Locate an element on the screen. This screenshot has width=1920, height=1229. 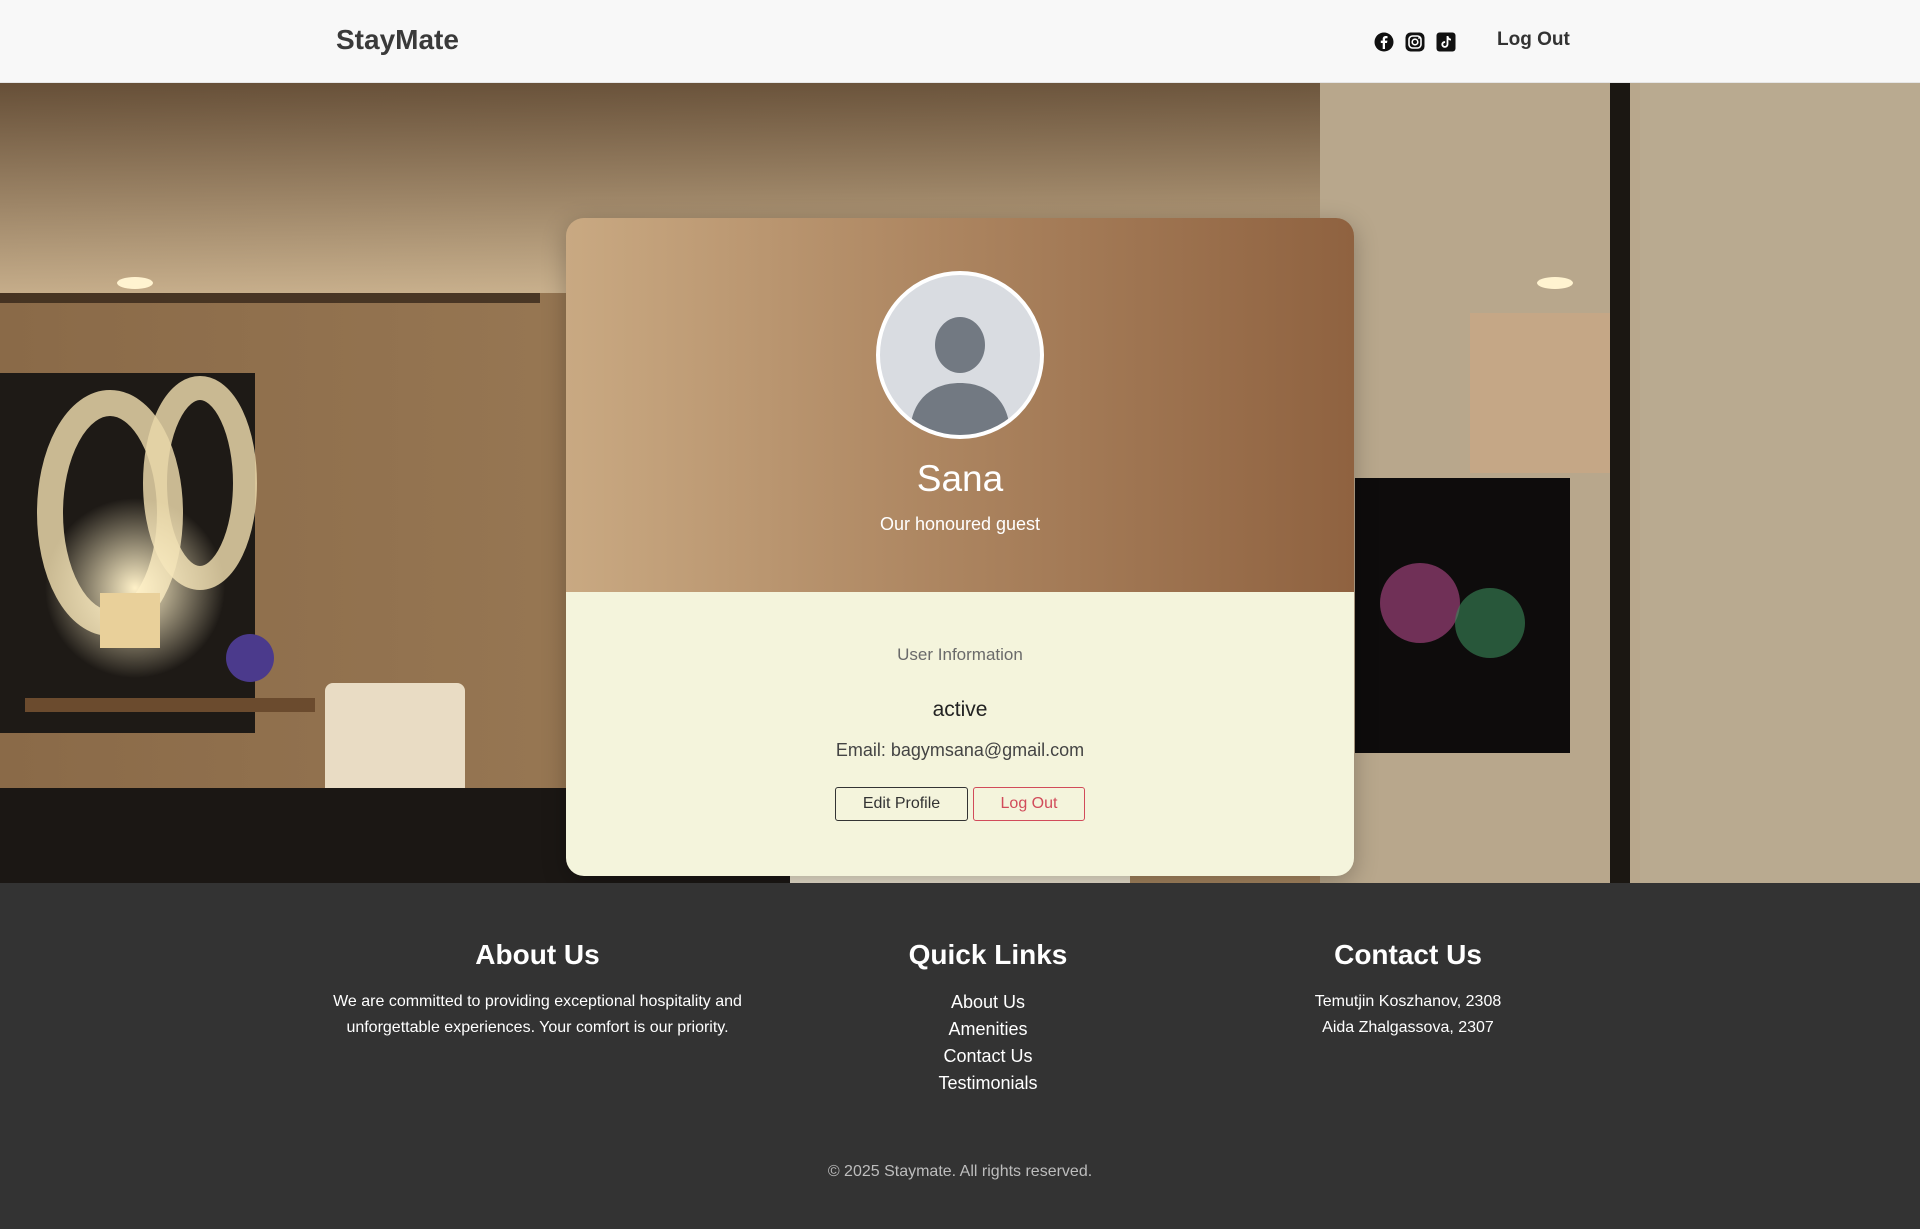
social-links is located at coordinates (1415, 42).